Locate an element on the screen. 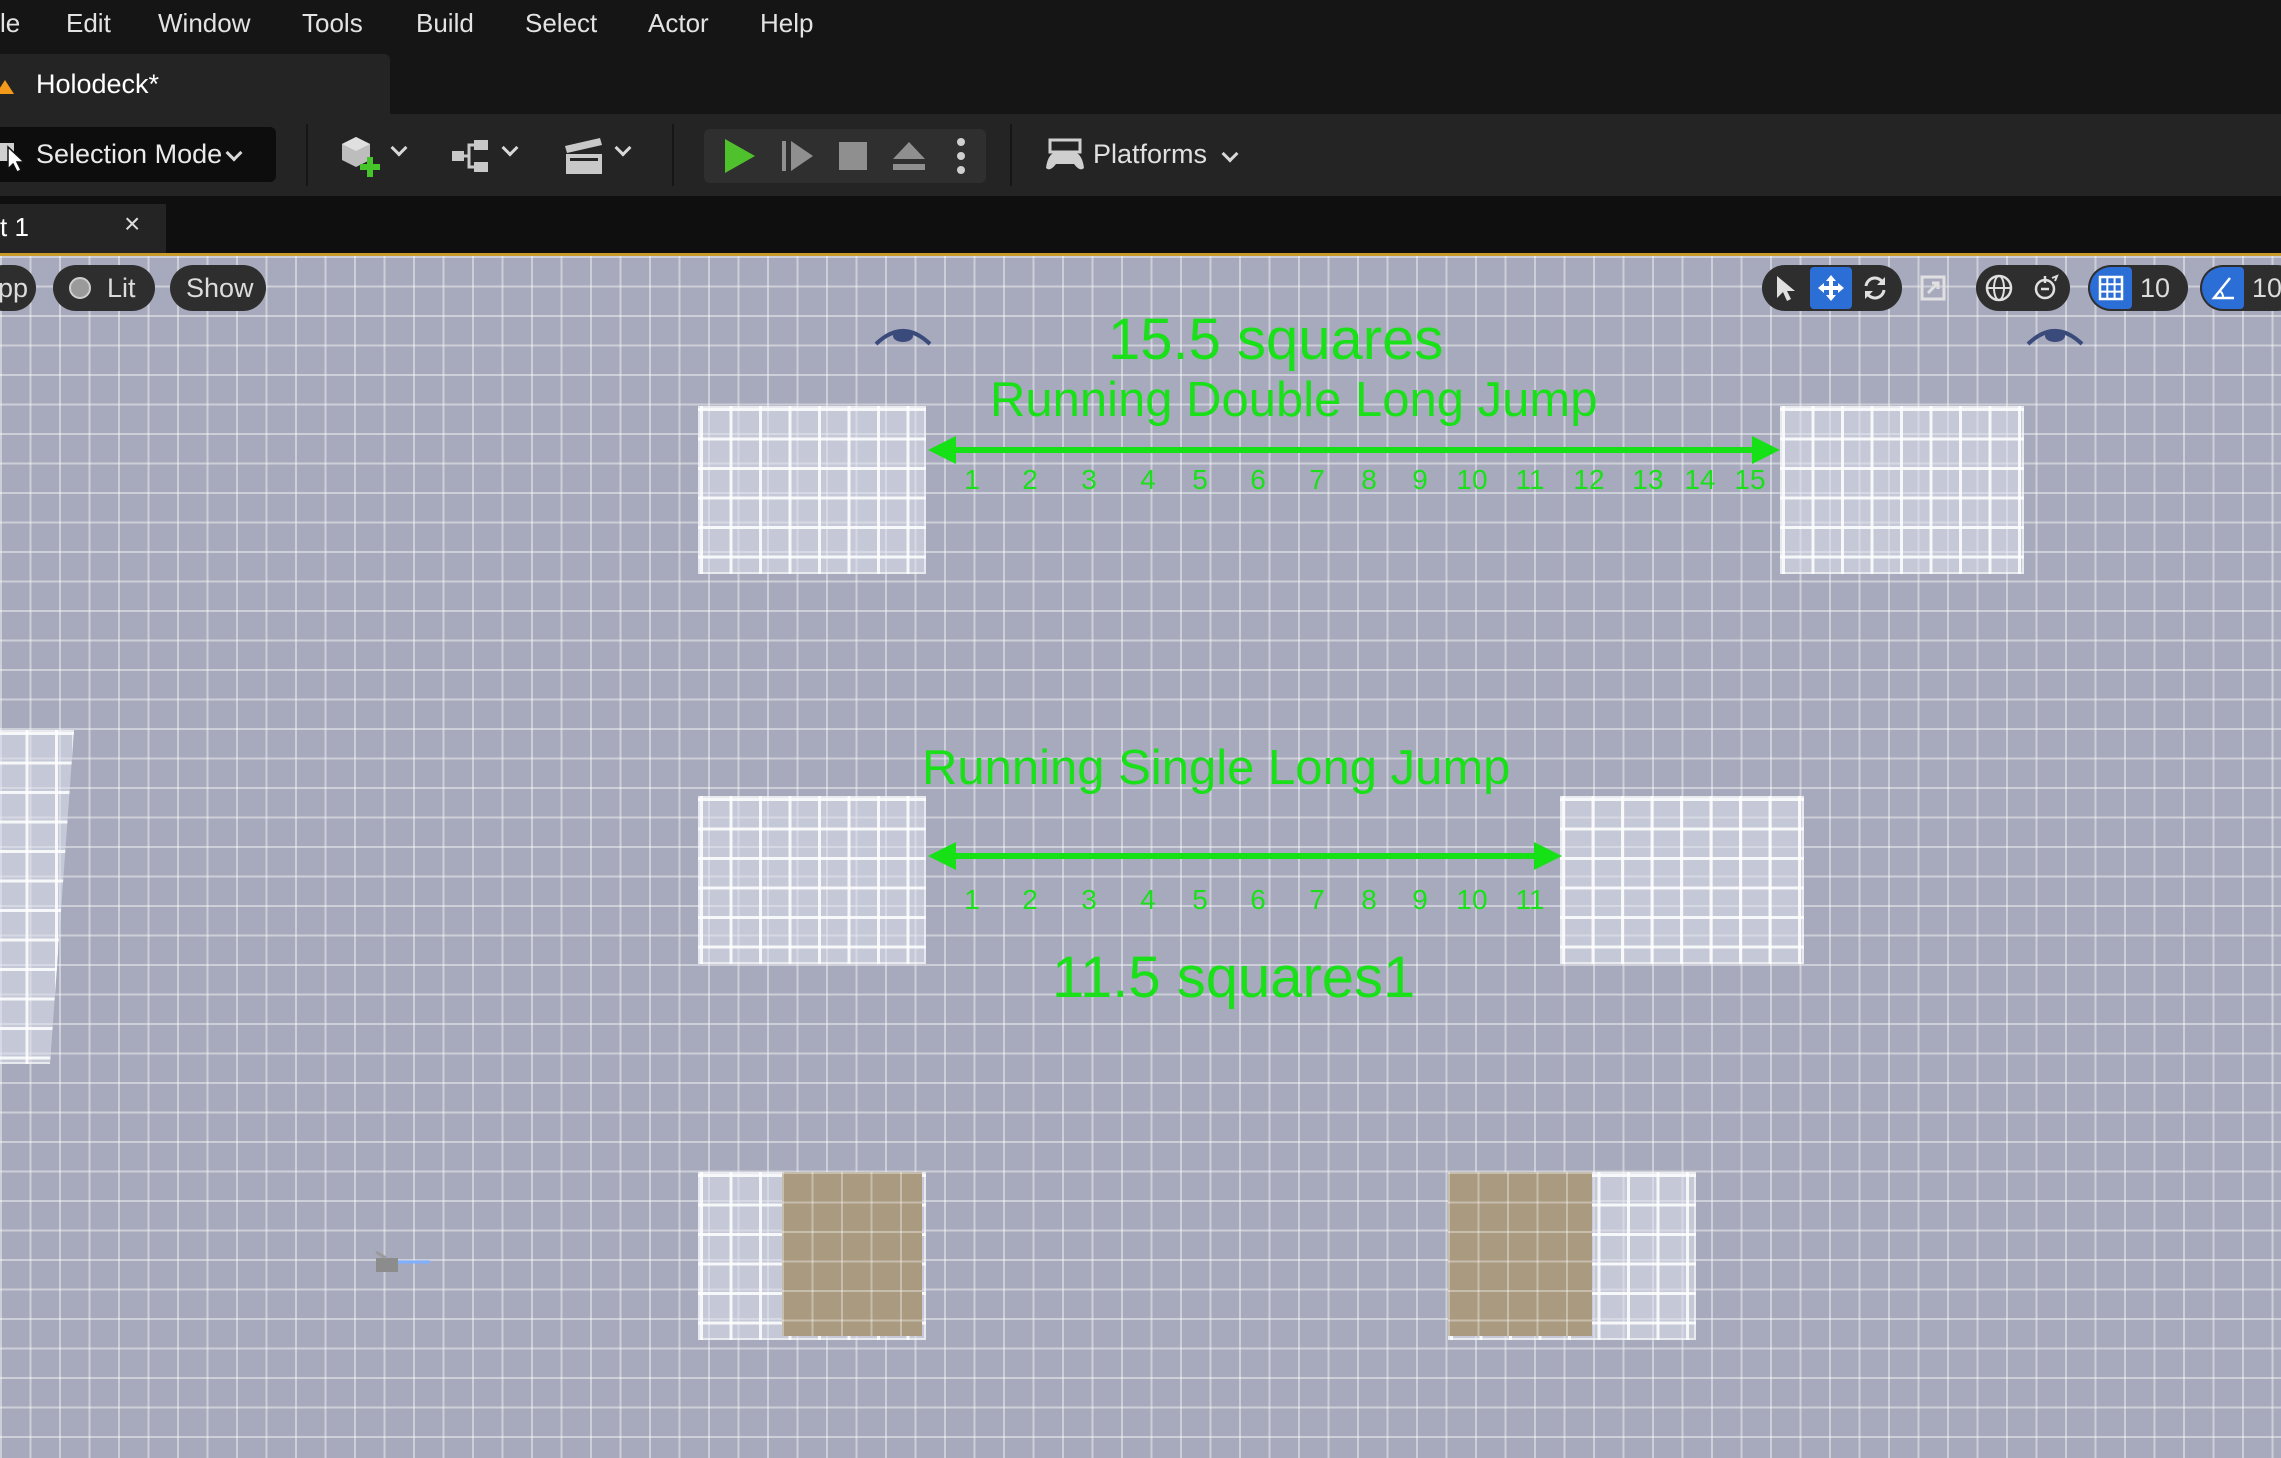 This screenshot has height=1458, width=2281. coordinate-space-group is located at coordinates (2023, 288).